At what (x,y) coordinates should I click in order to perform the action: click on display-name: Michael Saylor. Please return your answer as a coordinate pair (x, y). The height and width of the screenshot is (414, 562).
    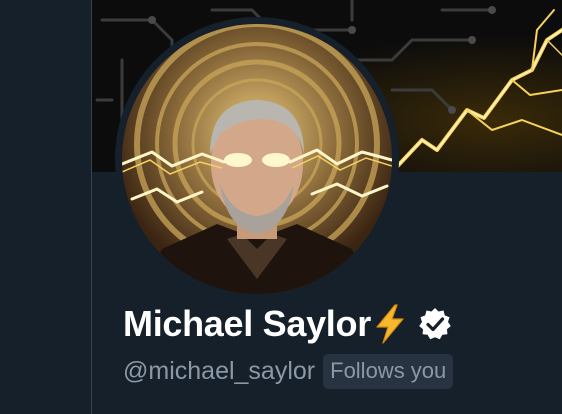
    Looking at the image, I should click on (247, 323).